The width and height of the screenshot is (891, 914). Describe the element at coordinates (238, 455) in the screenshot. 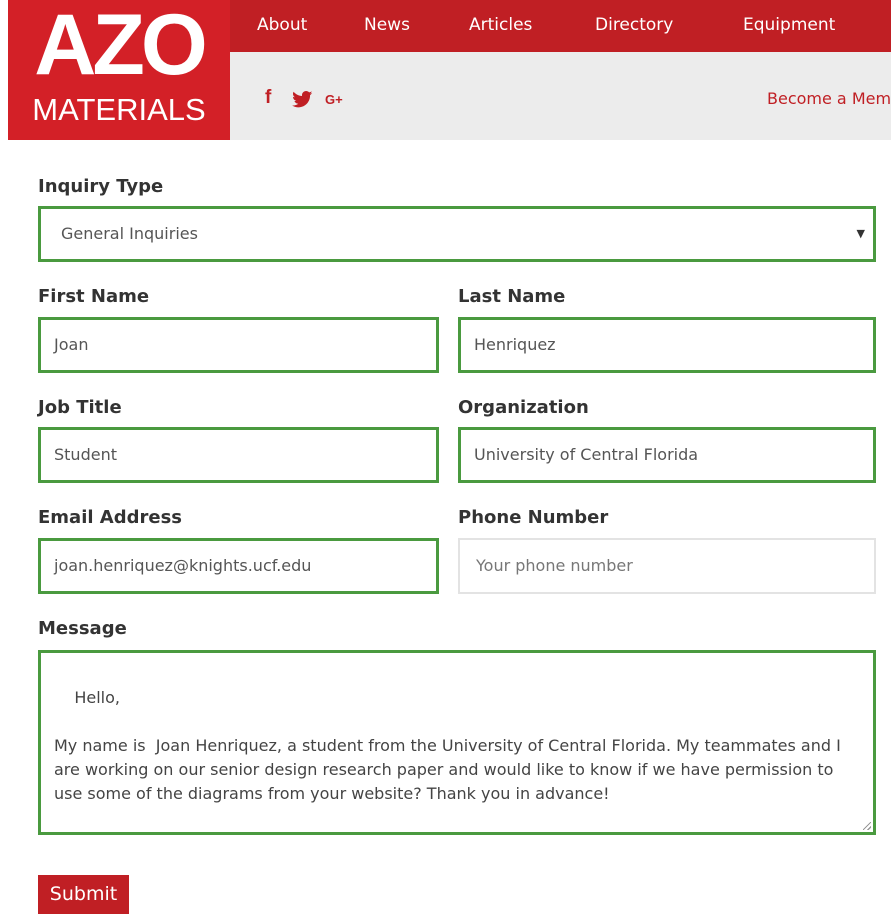

I see `job-title-input: Student` at that location.